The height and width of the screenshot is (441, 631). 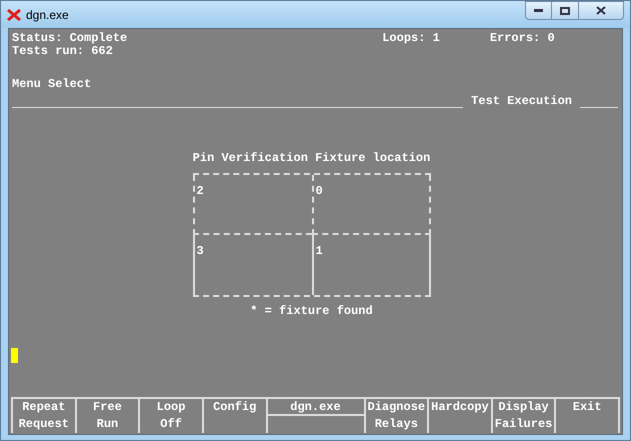 I want to click on errors-text: Errors: 0, so click(x=522, y=39).